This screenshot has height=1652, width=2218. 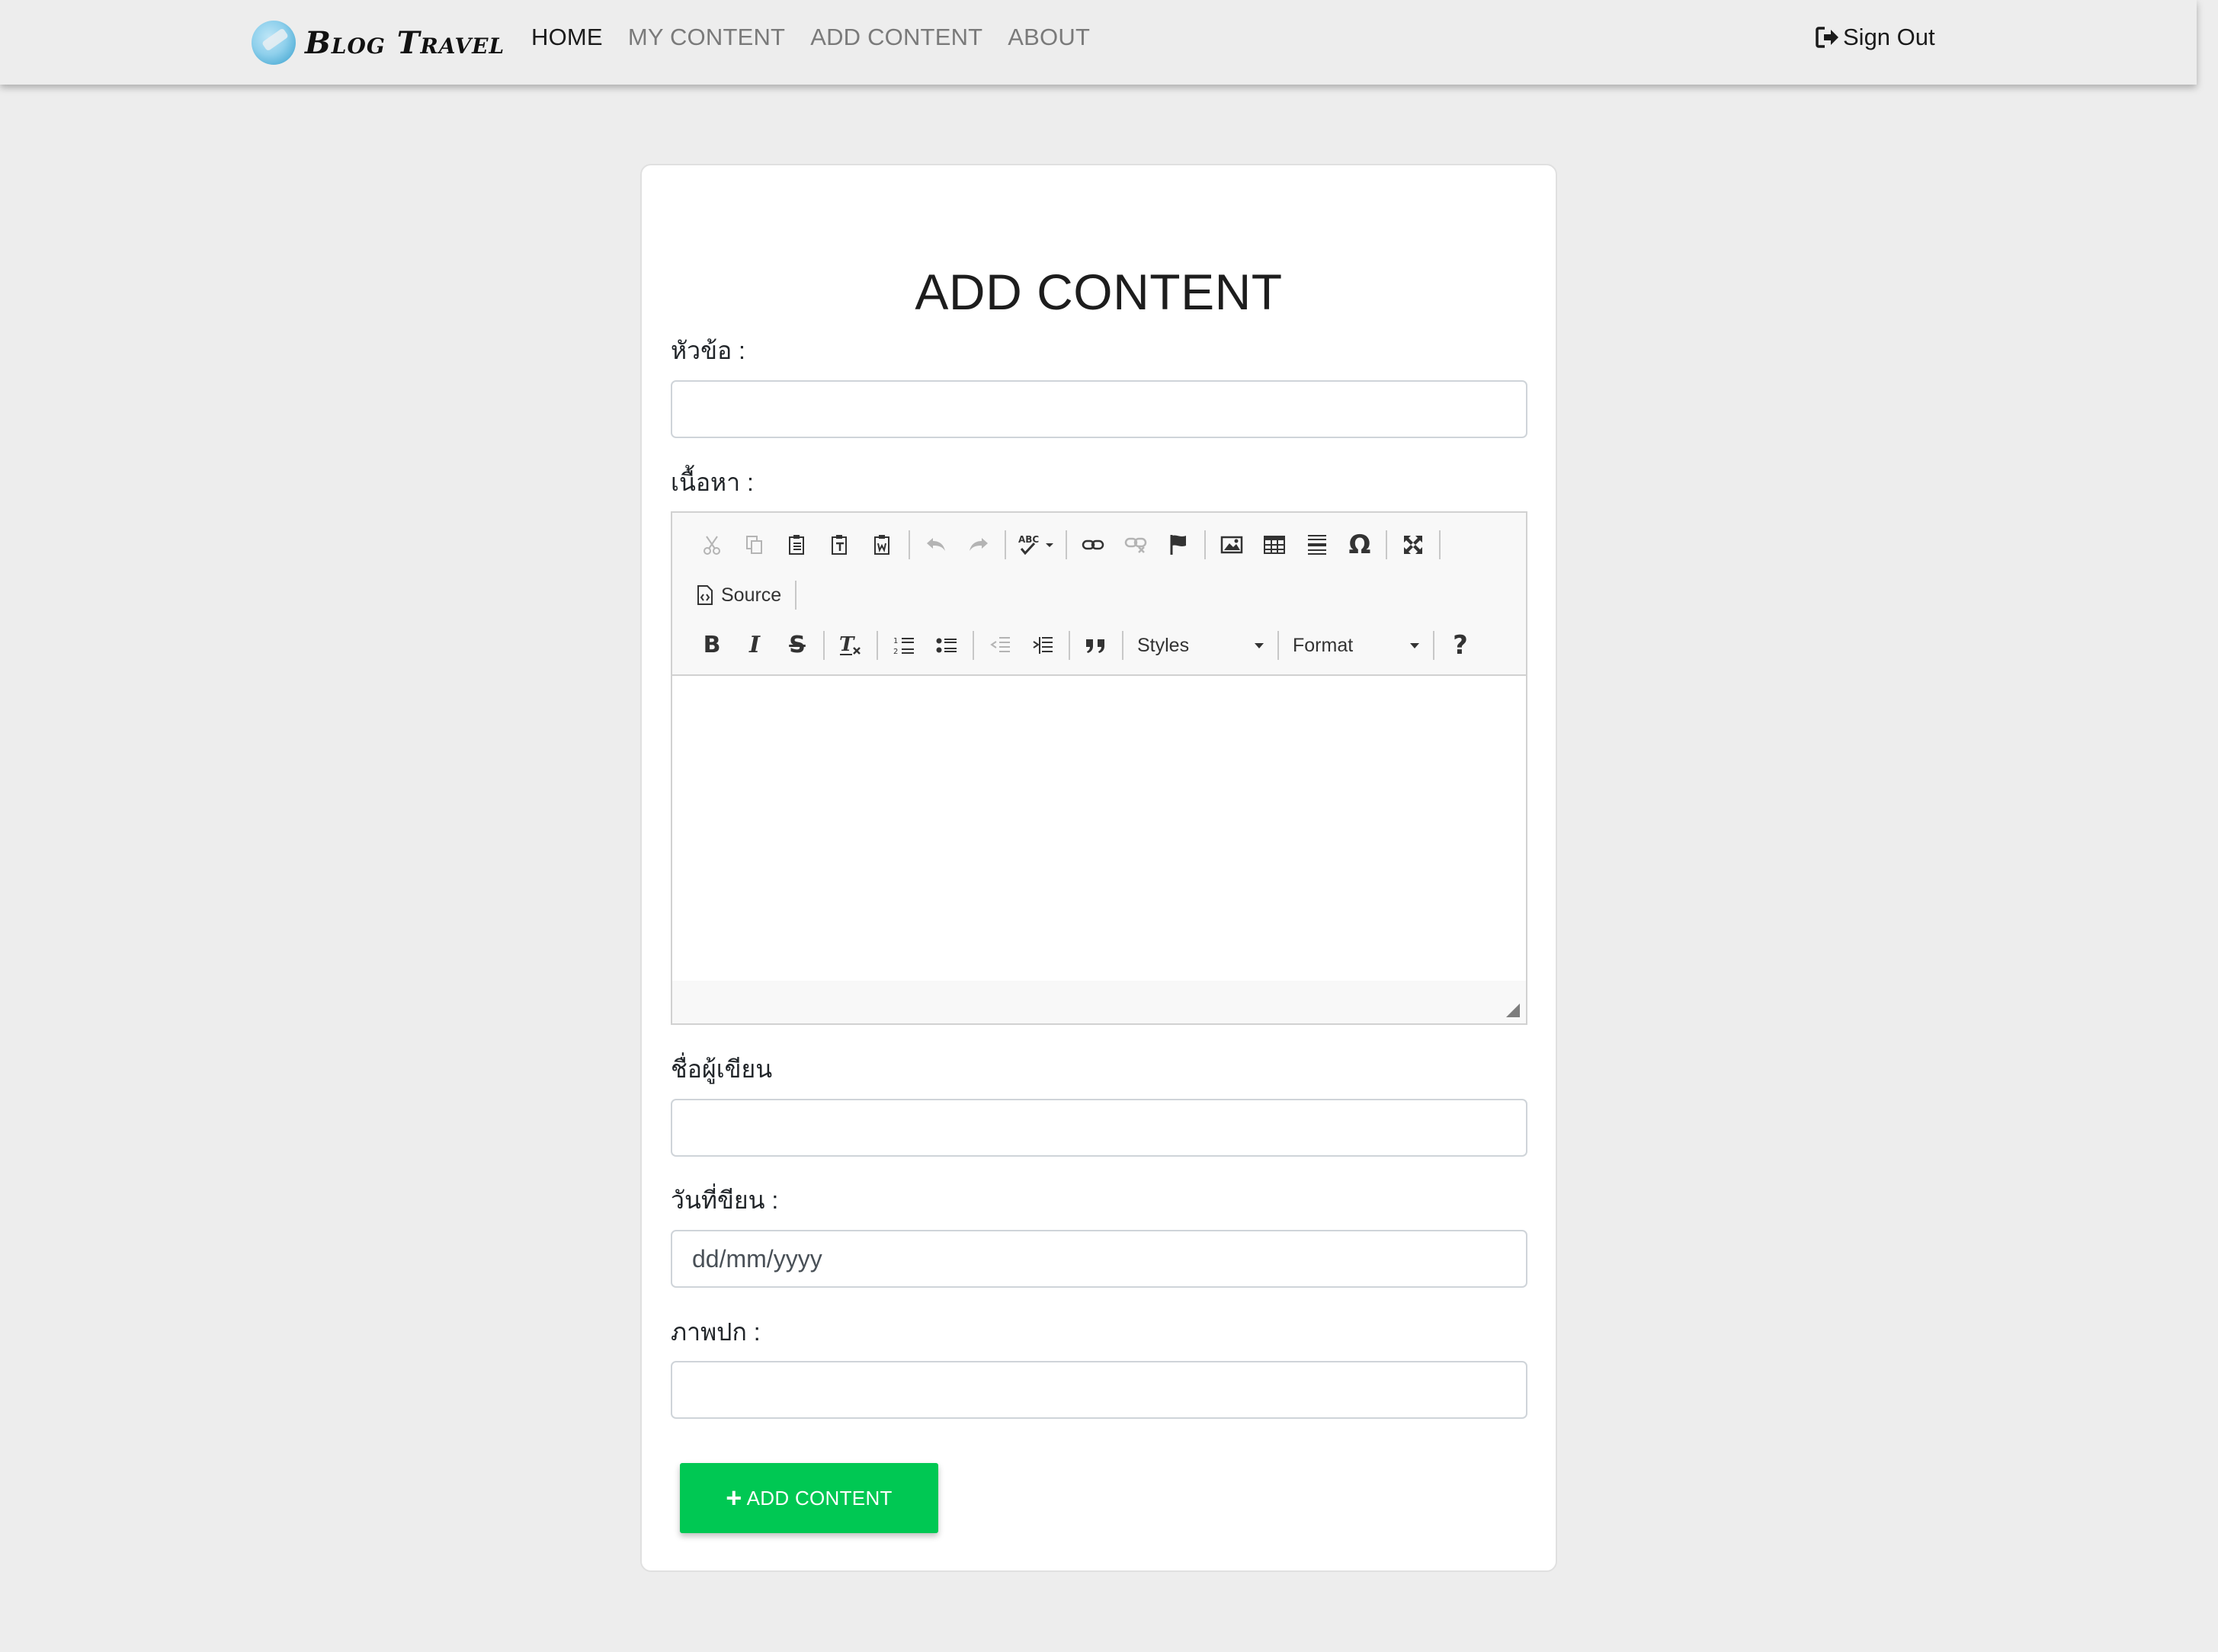 I want to click on submit-label: ADD CONTENT, so click(x=819, y=1498).